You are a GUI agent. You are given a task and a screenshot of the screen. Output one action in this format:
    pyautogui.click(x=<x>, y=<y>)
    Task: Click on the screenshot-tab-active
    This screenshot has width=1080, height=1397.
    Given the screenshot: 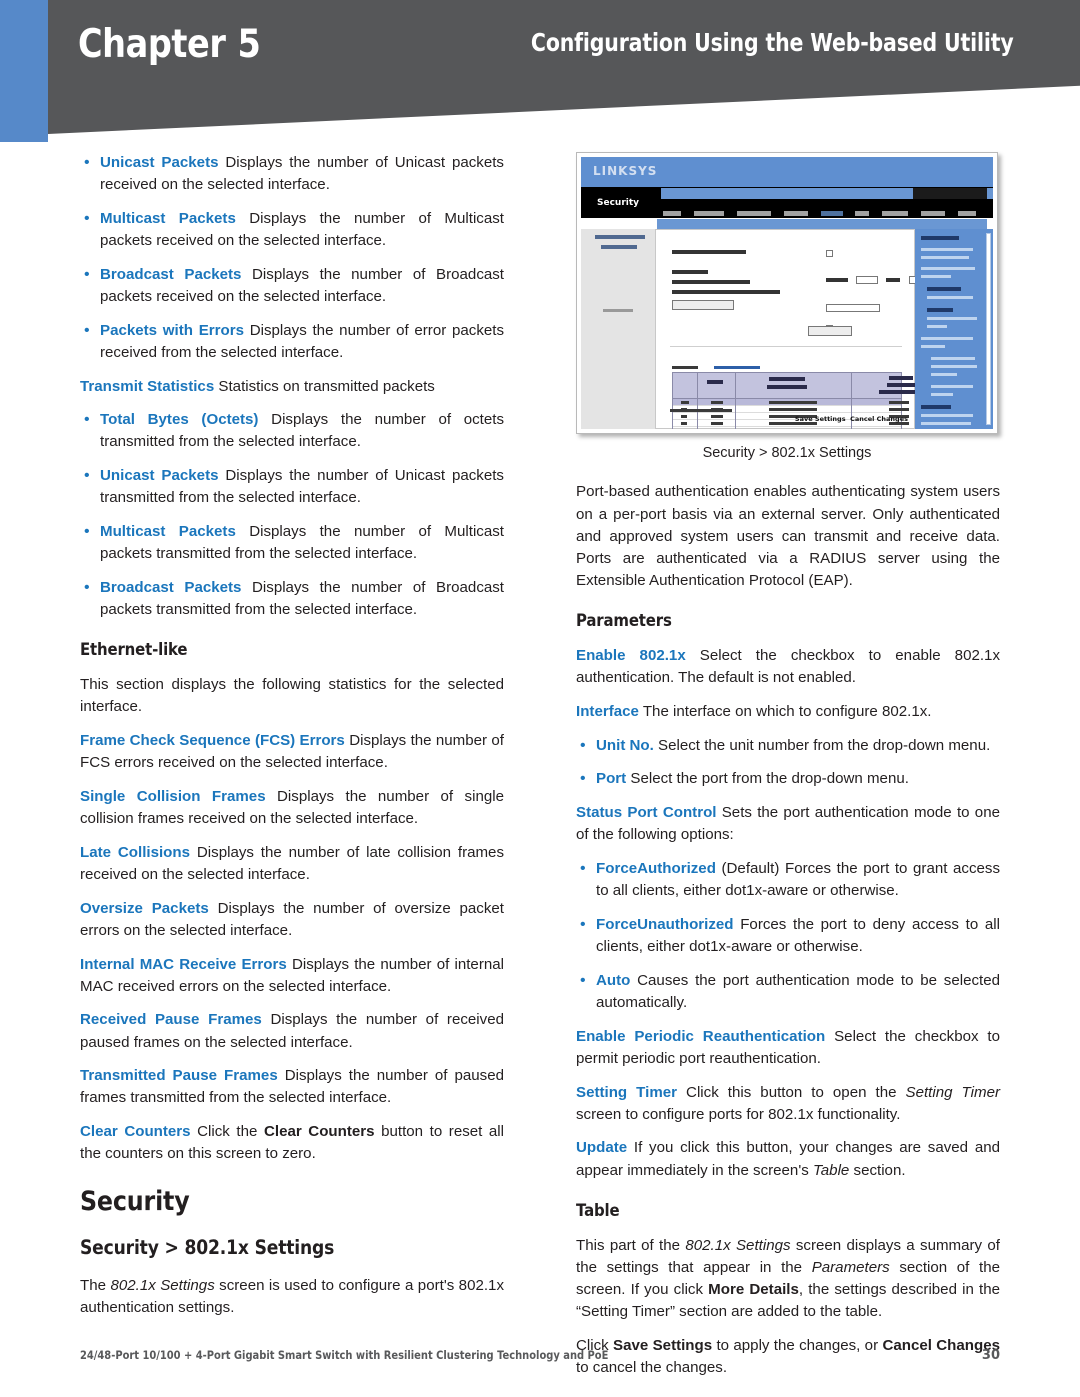 What is the action you would take?
    pyautogui.click(x=831, y=213)
    